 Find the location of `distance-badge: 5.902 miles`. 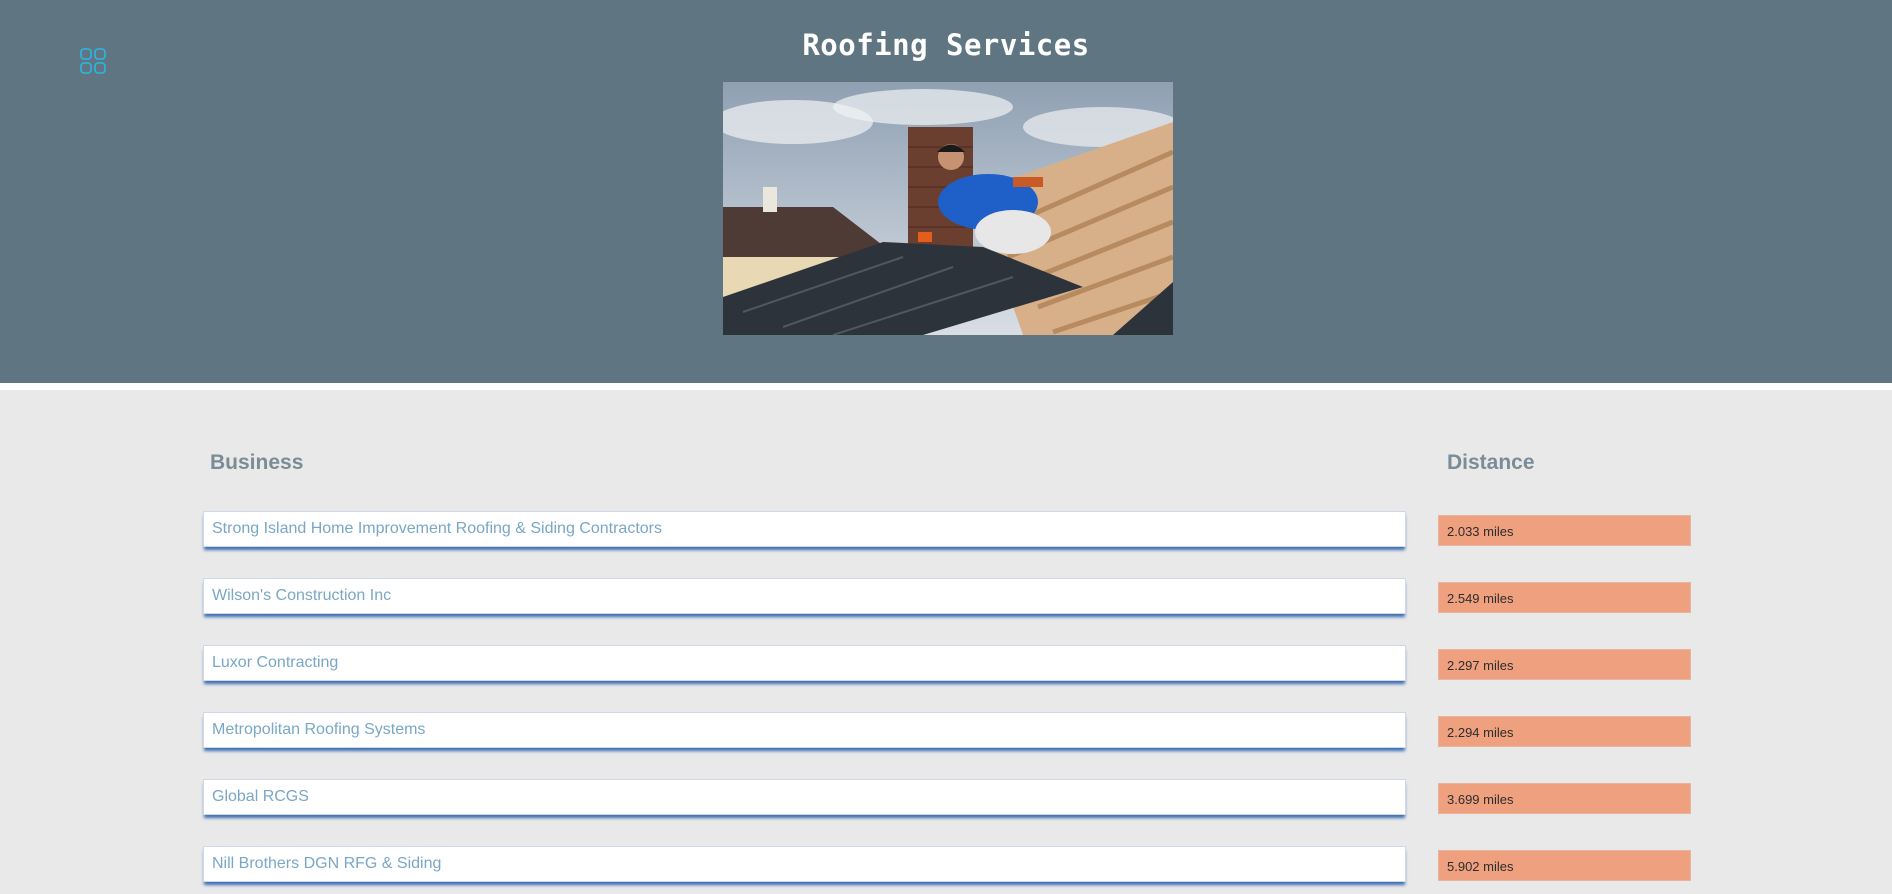

distance-badge: 5.902 miles is located at coordinates (1564, 865).